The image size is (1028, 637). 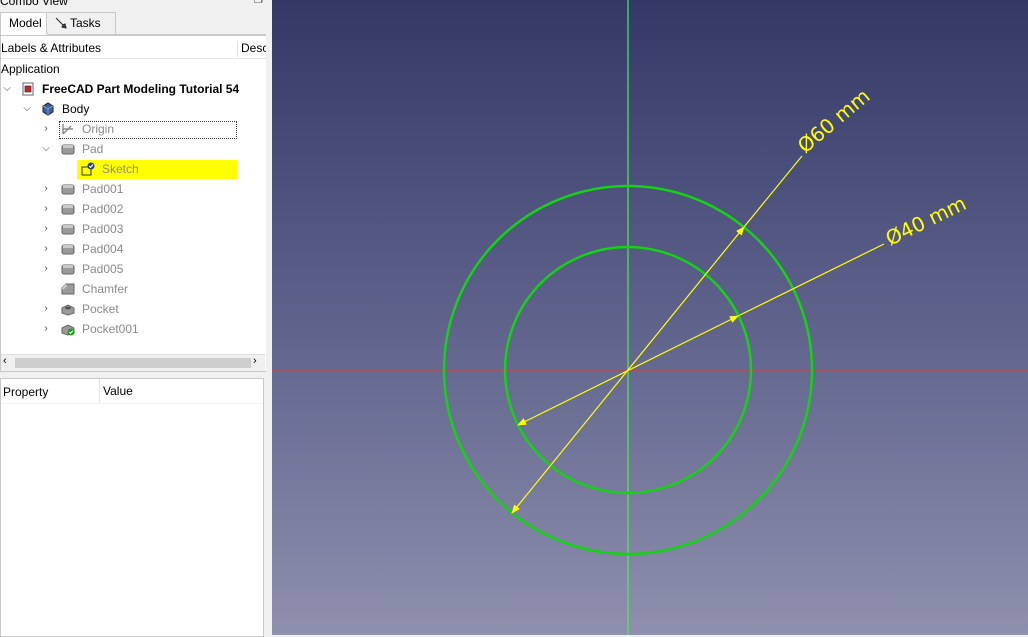 I want to click on combo-view-title-text: Combo View, so click(x=34, y=4).